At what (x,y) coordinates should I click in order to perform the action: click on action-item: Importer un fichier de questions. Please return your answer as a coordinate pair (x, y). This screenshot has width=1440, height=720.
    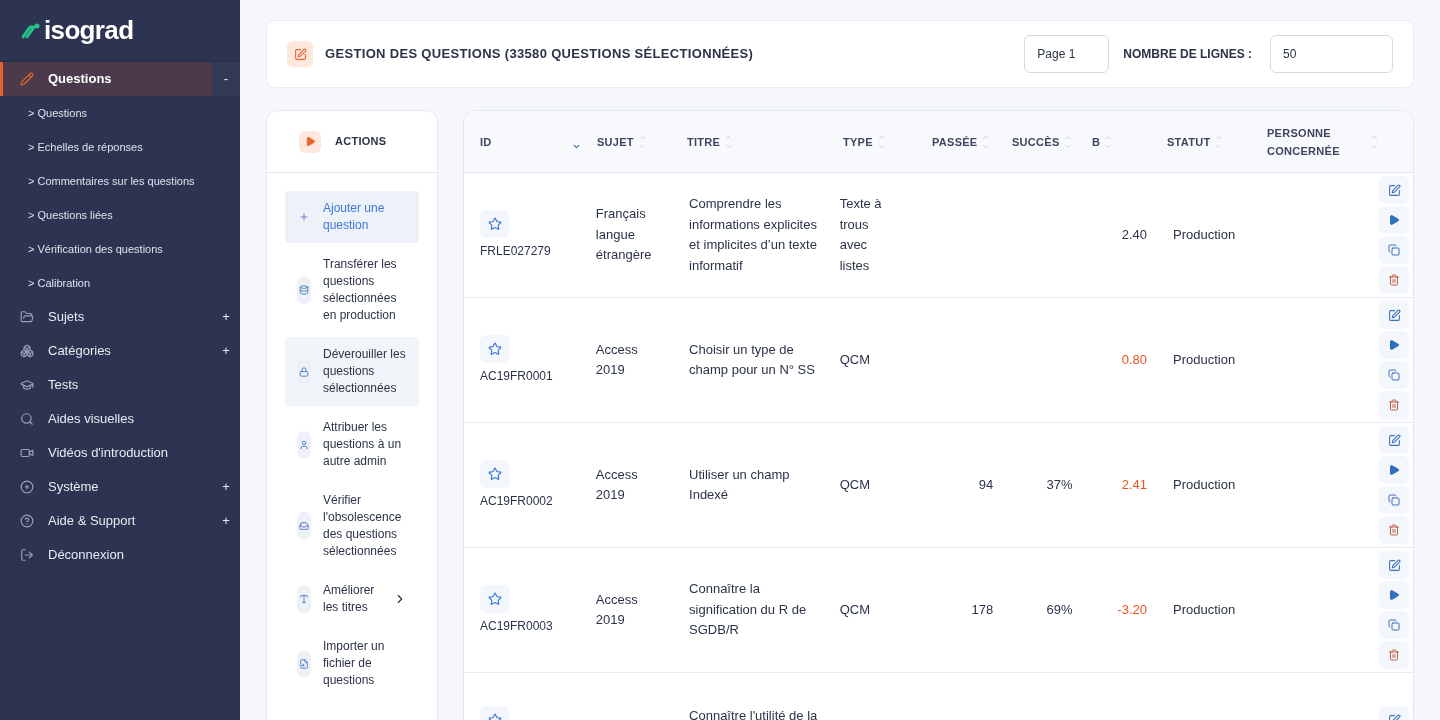
    Looking at the image, I should click on (352, 663).